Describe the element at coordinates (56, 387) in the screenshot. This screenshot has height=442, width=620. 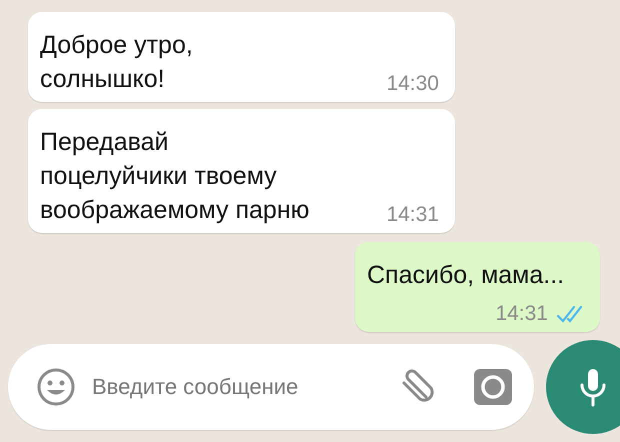
I see `smiley-icon` at that location.